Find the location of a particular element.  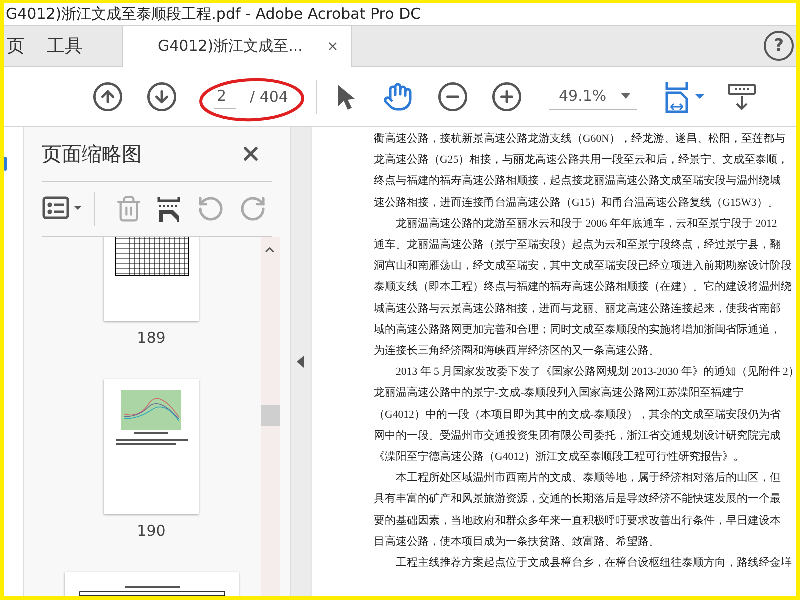

text-line: 速公路相接，进而连接甬台温高速公路（G15）和甬台温高速公路复线（G15W3）。 is located at coordinates (577, 203).